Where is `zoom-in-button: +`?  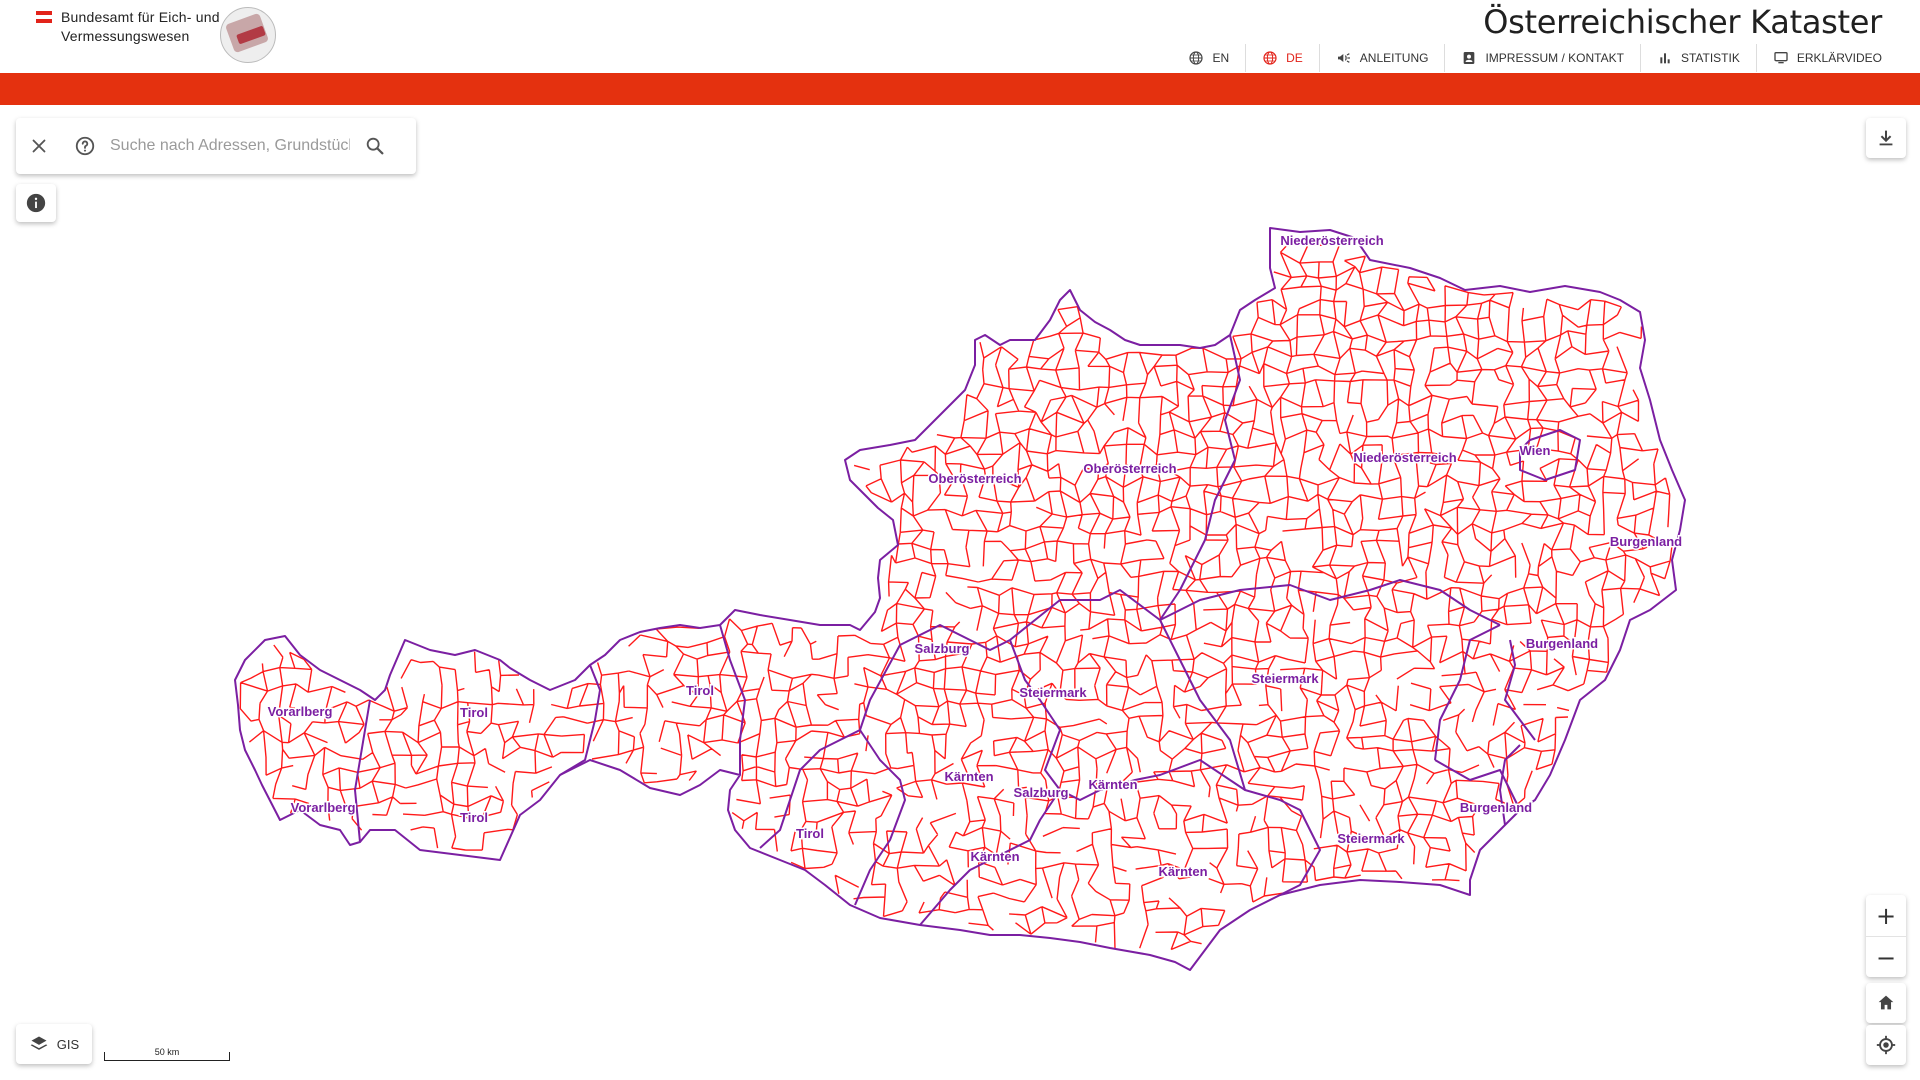 zoom-in-button: + is located at coordinates (1886, 915).